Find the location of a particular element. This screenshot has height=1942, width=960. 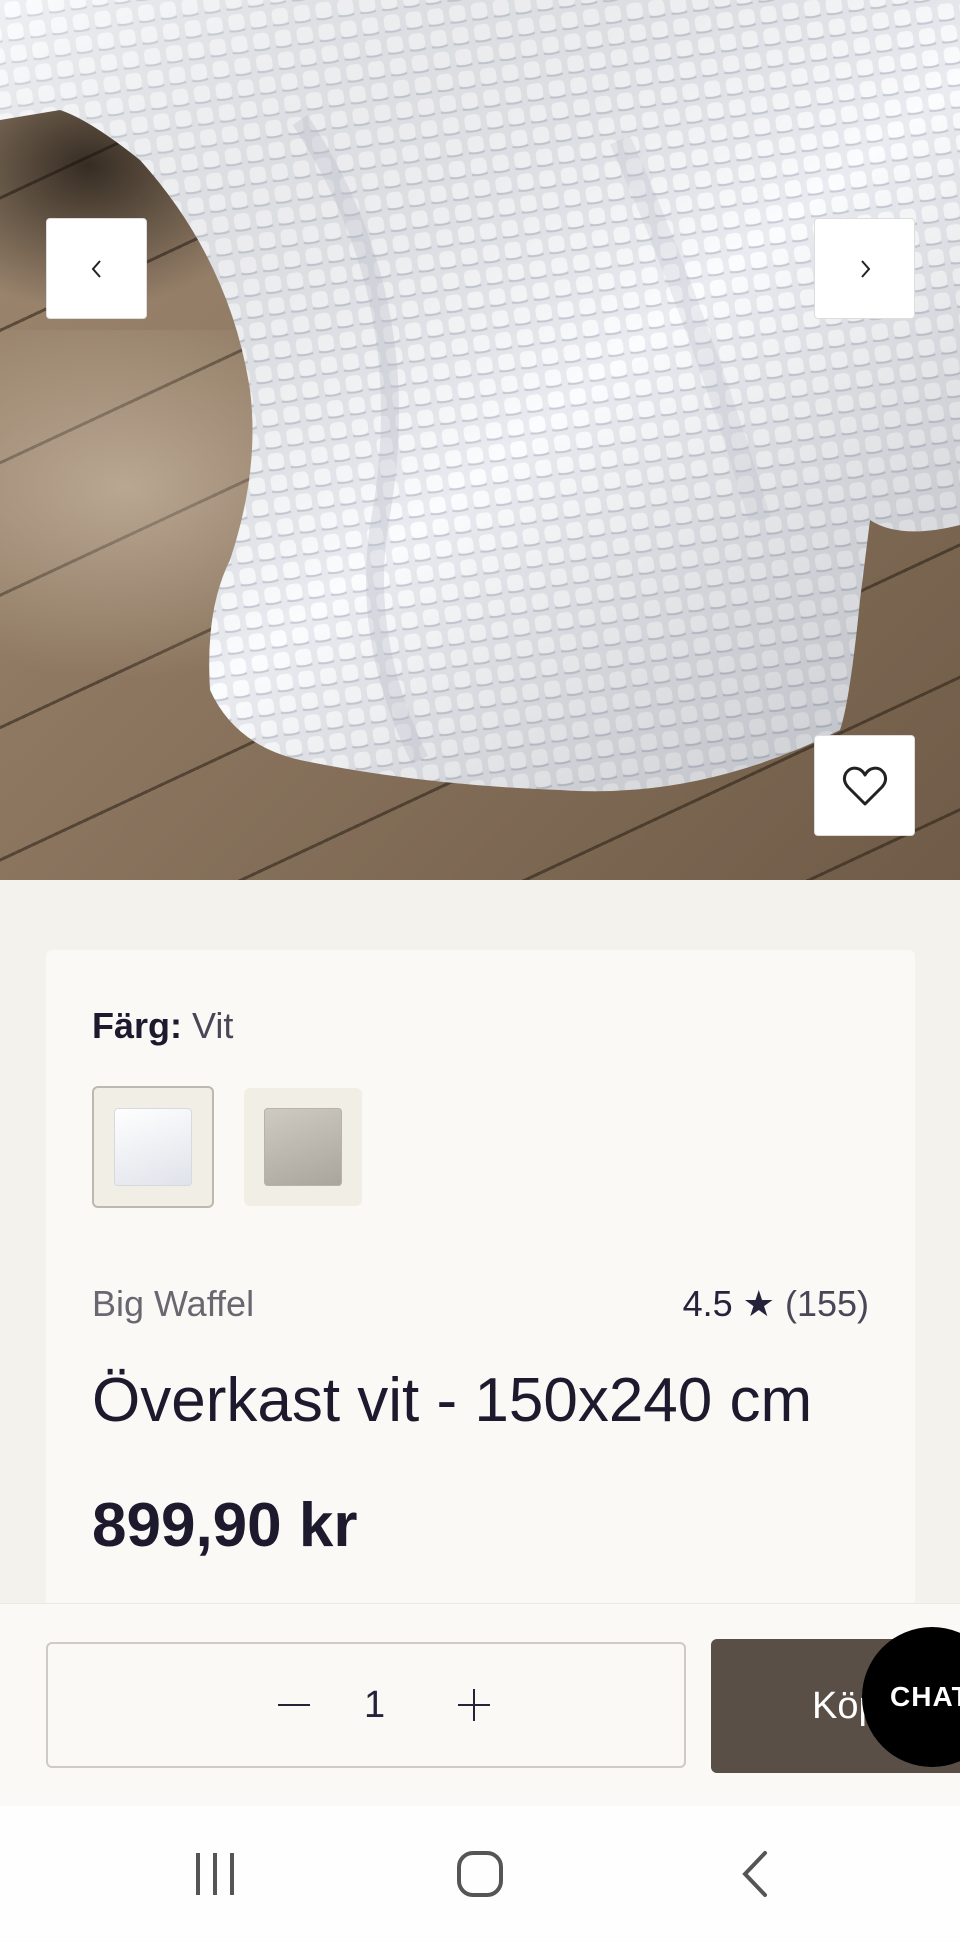

buy-bar: 1 Köp CHAT is located at coordinates (480, 1705).